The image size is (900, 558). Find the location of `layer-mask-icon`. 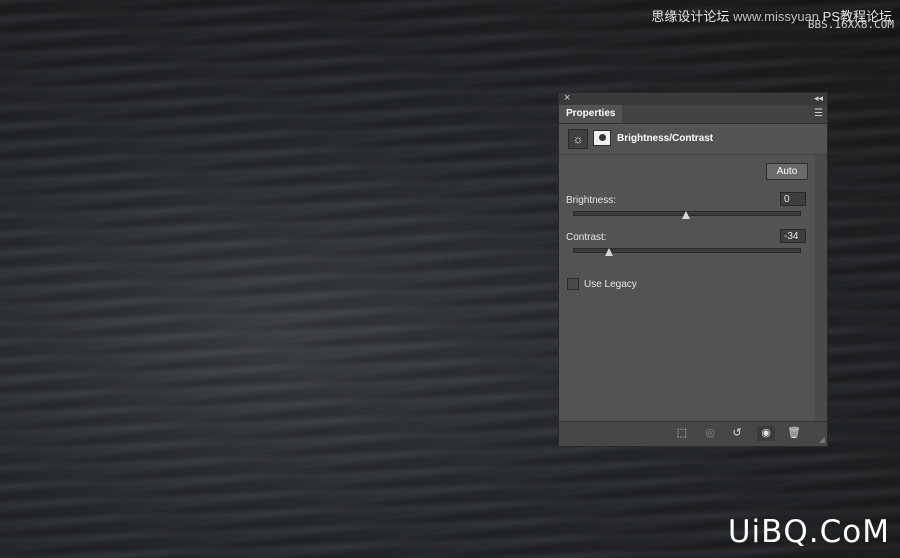

layer-mask-icon is located at coordinates (602, 138).